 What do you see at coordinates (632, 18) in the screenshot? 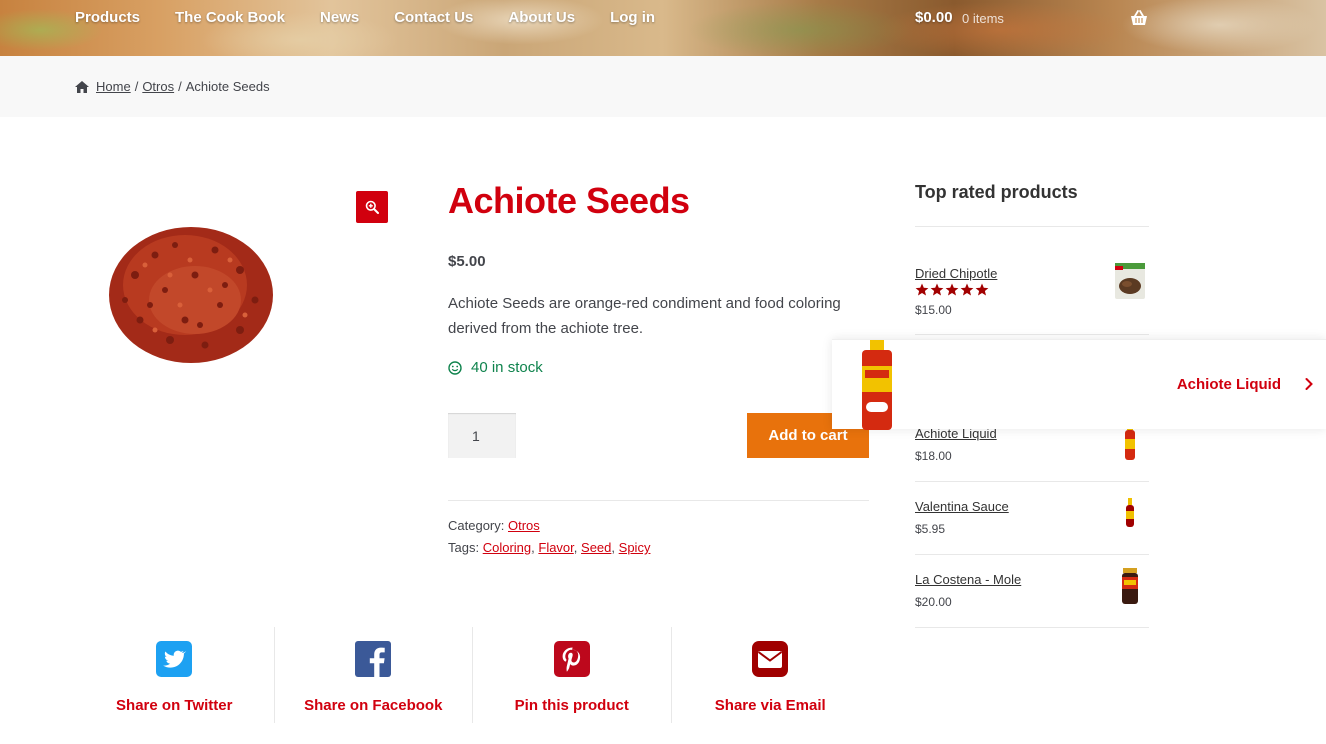
I see `nav-log-in: Log in` at bounding box center [632, 18].